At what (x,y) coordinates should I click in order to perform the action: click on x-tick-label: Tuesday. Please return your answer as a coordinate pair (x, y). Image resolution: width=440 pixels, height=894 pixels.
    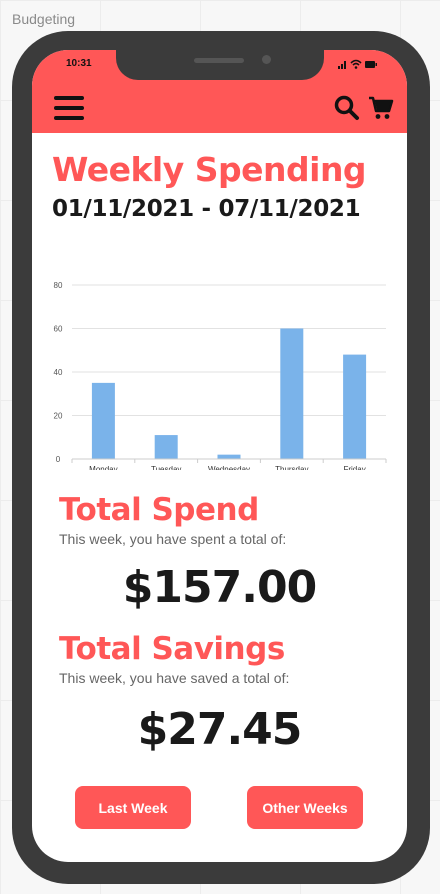
    Looking at the image, I should click on (166, 467).